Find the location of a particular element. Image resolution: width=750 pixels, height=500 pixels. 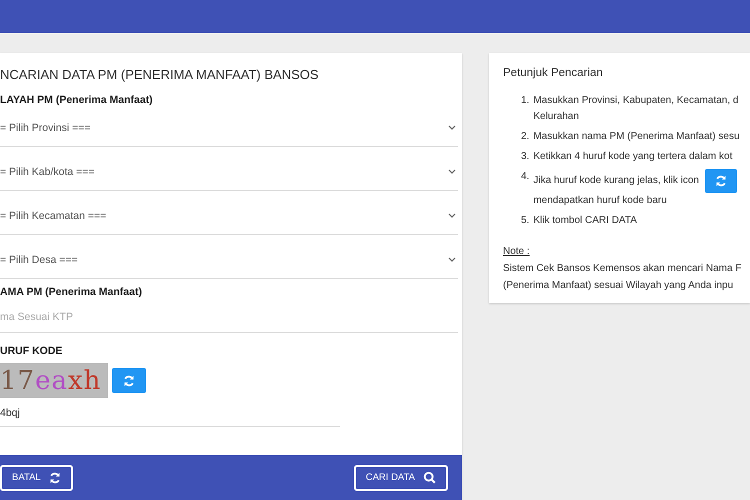

note-text: Sistem Cek Bansos Kemensos akan mencari Nama F is located at coordinates (622, 269).